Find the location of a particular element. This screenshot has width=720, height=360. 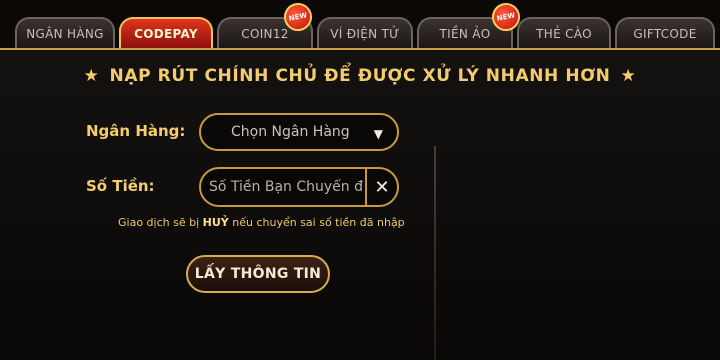

tab-label: THẺ CÀO is located at coordinates (564, 33).